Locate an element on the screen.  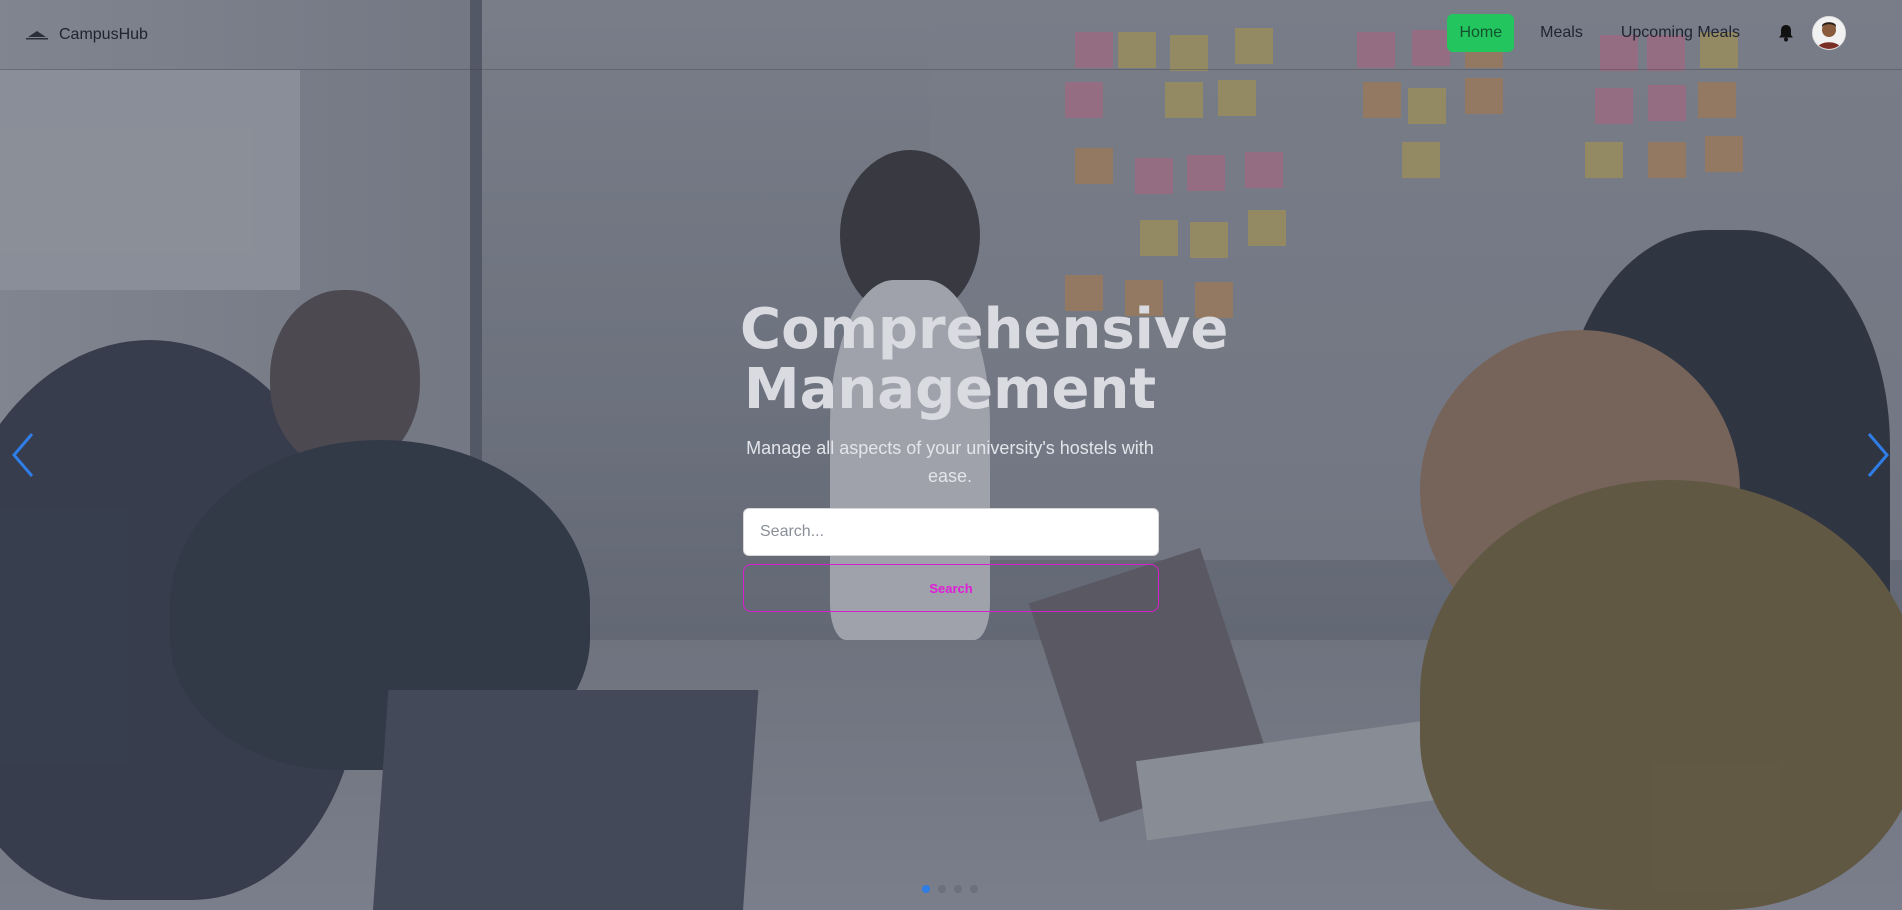
bell-icon is located at coordinates (1786, 33).